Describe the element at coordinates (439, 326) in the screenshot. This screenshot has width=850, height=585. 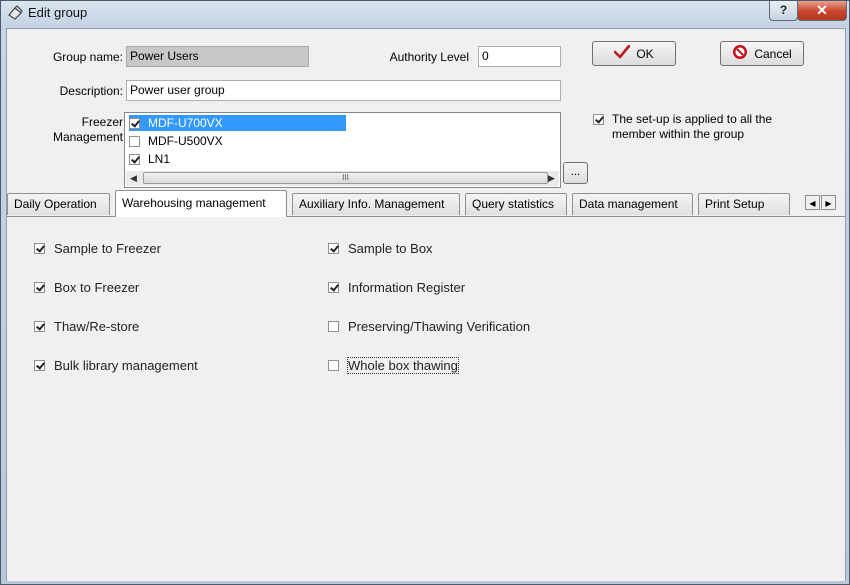
I see `perm-label: Preserving/Thawing Verification` at that location.